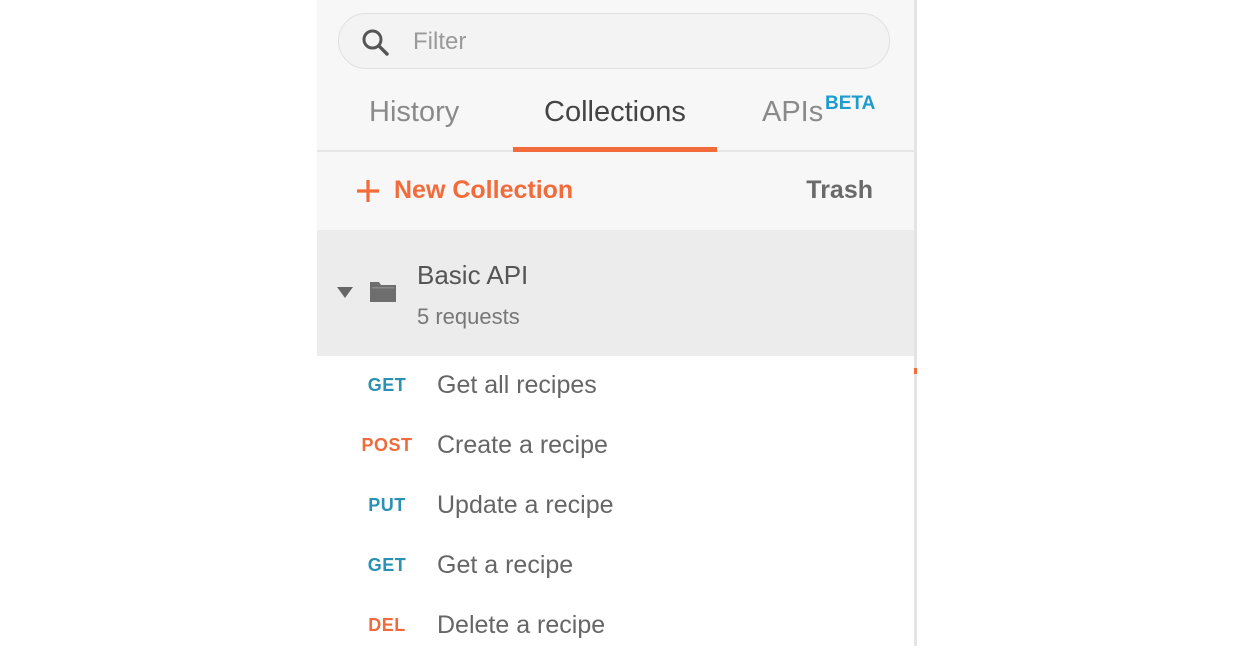 The width and height of the screenshot is (1235, 656). What do you see at coordinates (387, 445) in the screenshot?
I see `method-badge-post: POST` at bounding box center [387, 445].